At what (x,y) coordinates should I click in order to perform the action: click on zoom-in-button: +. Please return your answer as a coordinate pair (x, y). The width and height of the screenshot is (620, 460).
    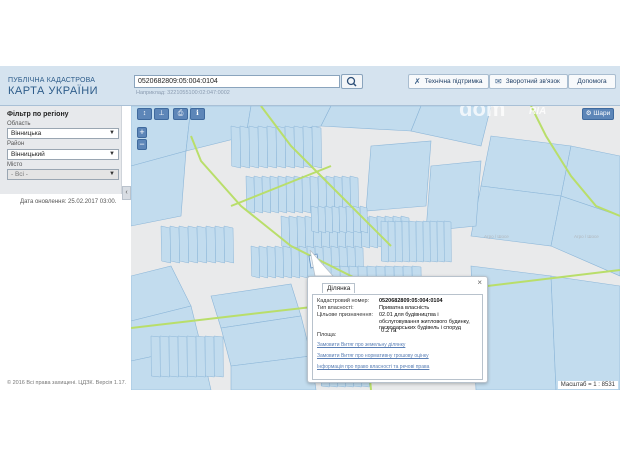
    Looking at the image, I should click on (142, 132).